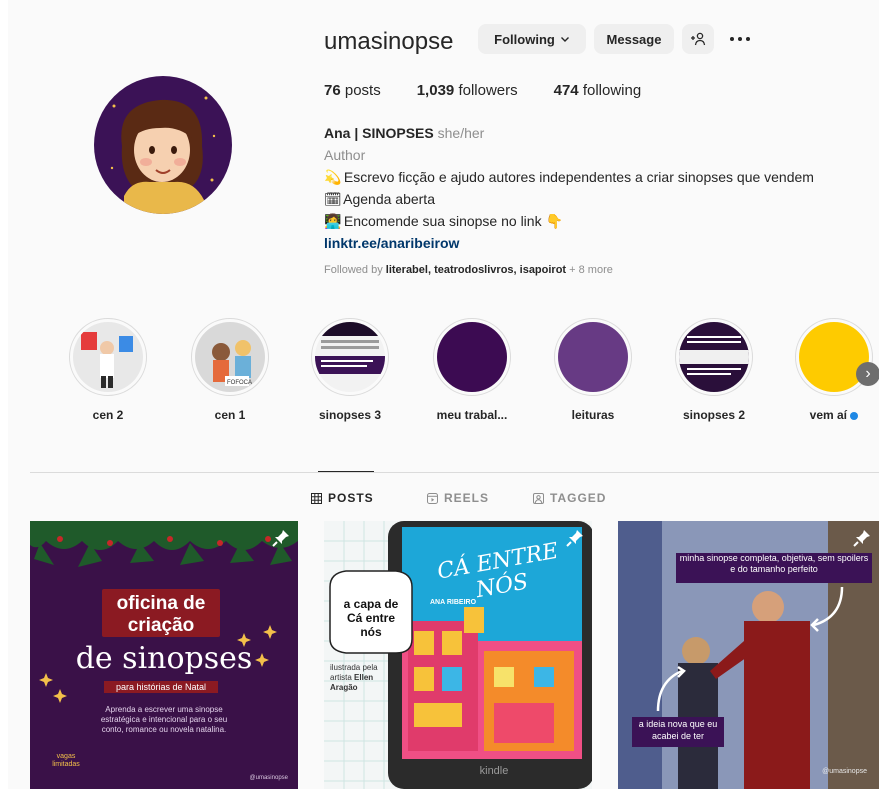 This screenshot has height=789, width=879. I want to click on highlight-label: cen 1, so click(230, 415).